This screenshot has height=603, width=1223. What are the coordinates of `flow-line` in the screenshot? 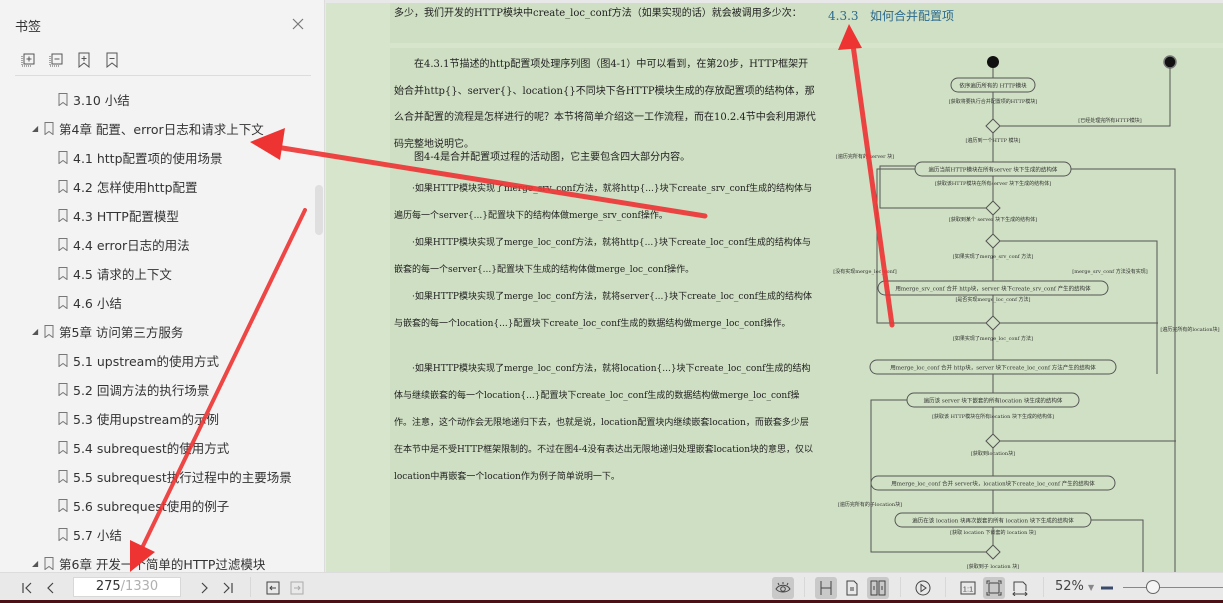 It's located at (1079, 307).